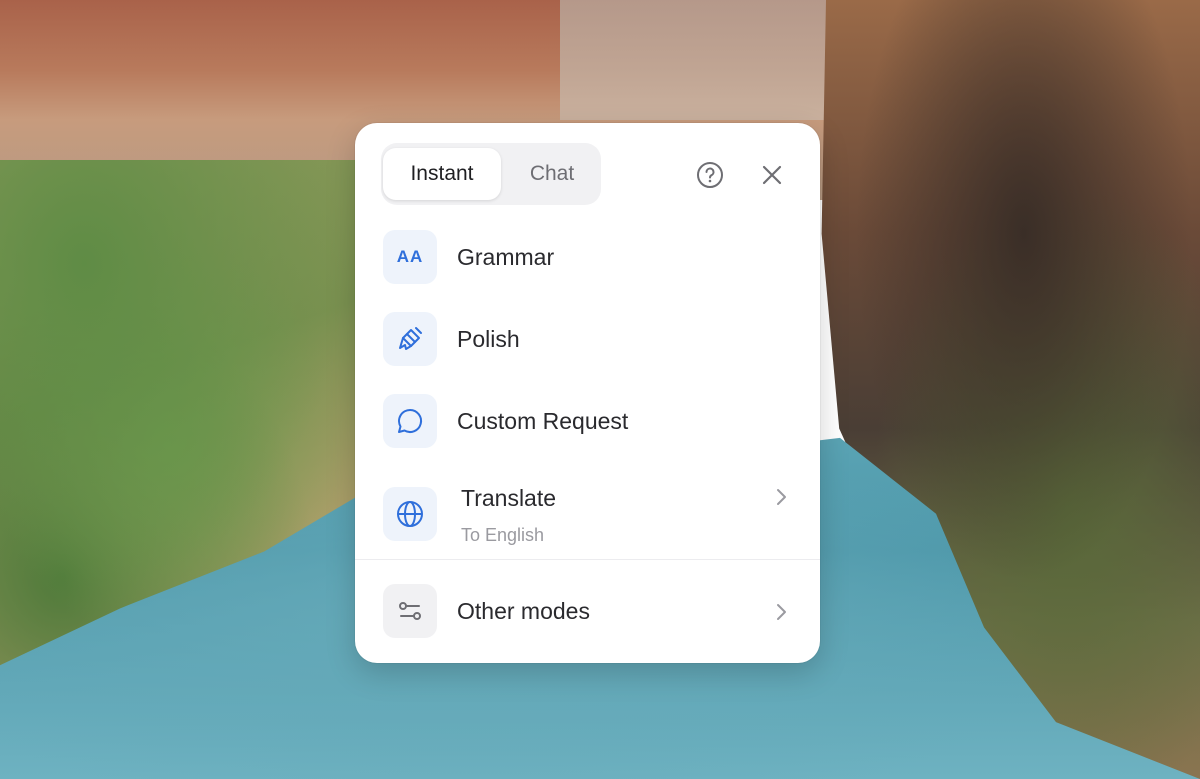 This screenshot has width=1200, height=779. Describe the element at coordinates (503, 535) in the screenshot. I see `translate-target-language: To English` at that location.